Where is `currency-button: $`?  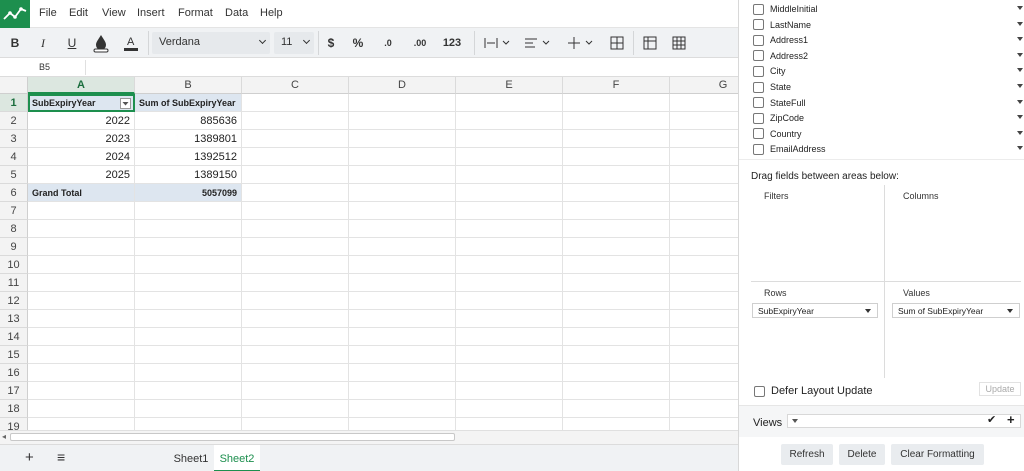
currency-button: $ is located at coordinates (331, 43).